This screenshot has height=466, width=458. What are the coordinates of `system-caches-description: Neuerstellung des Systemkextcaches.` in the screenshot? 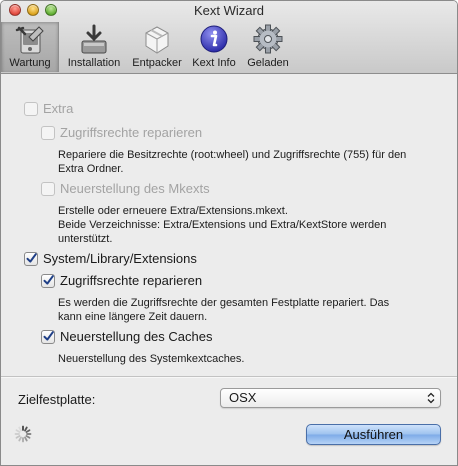 It's located at (151, 359).